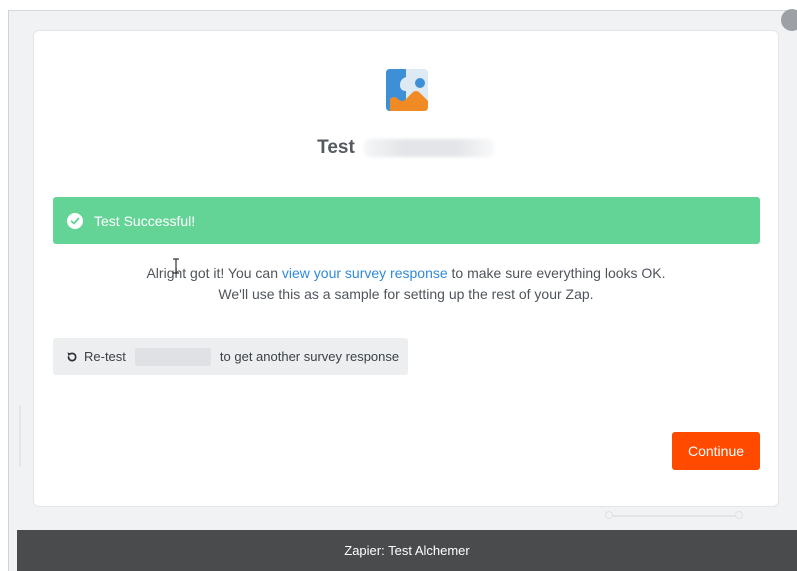 This screenshot has width=797, height=571. Describe the element at coordinates (406, 220) in the screenshot. I see `success-banner: Test Successful!` at that location.